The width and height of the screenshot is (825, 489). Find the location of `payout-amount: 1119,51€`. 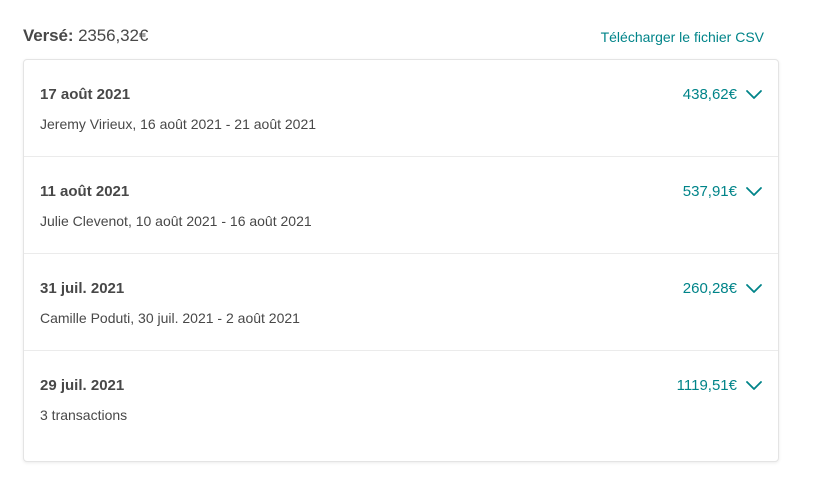

payout-amount: 1119,51€ is located at coordinates (706, 385).